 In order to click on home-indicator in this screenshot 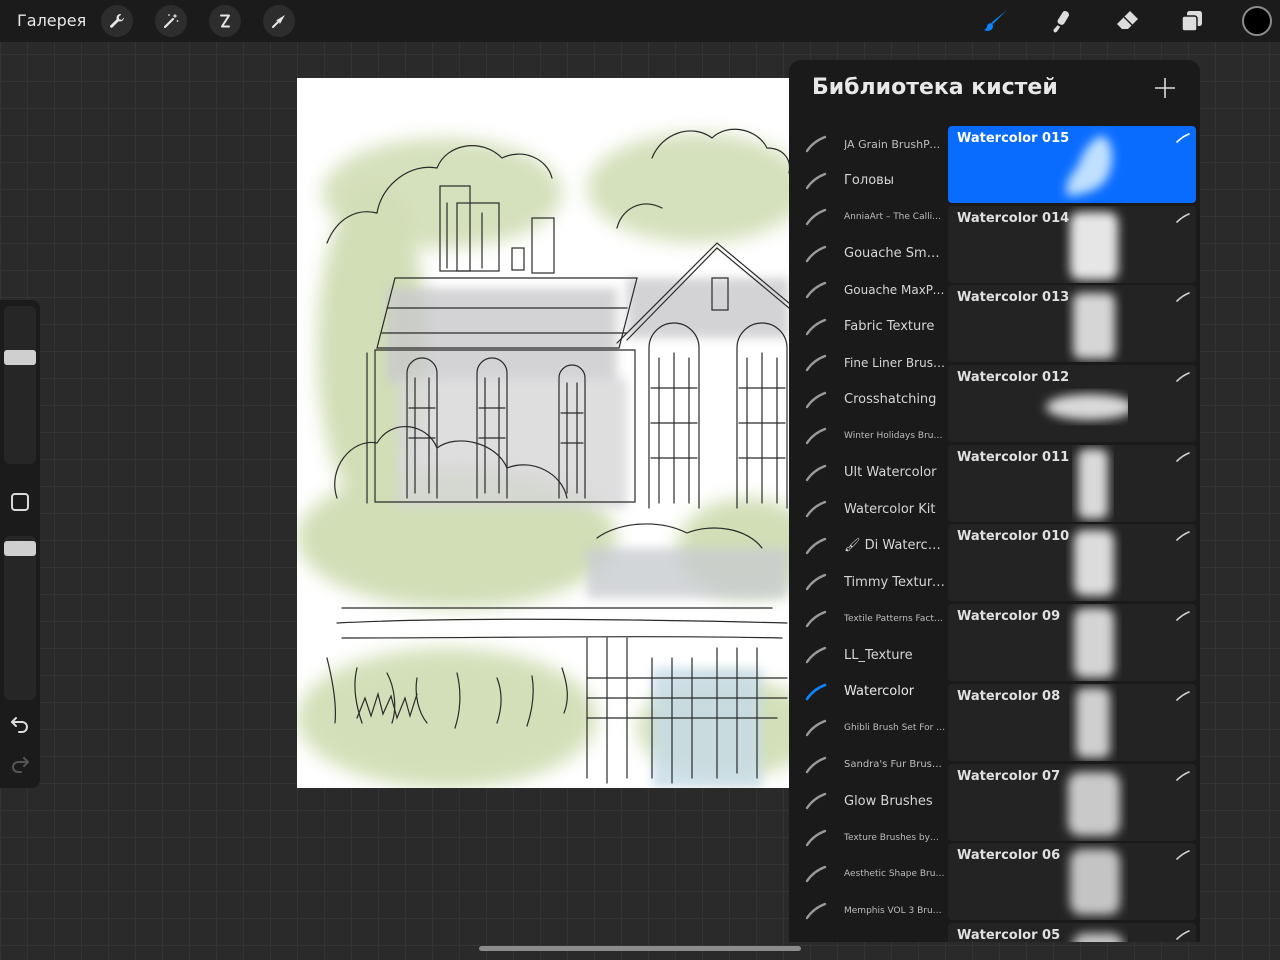, I will do `click(640, 948)`.